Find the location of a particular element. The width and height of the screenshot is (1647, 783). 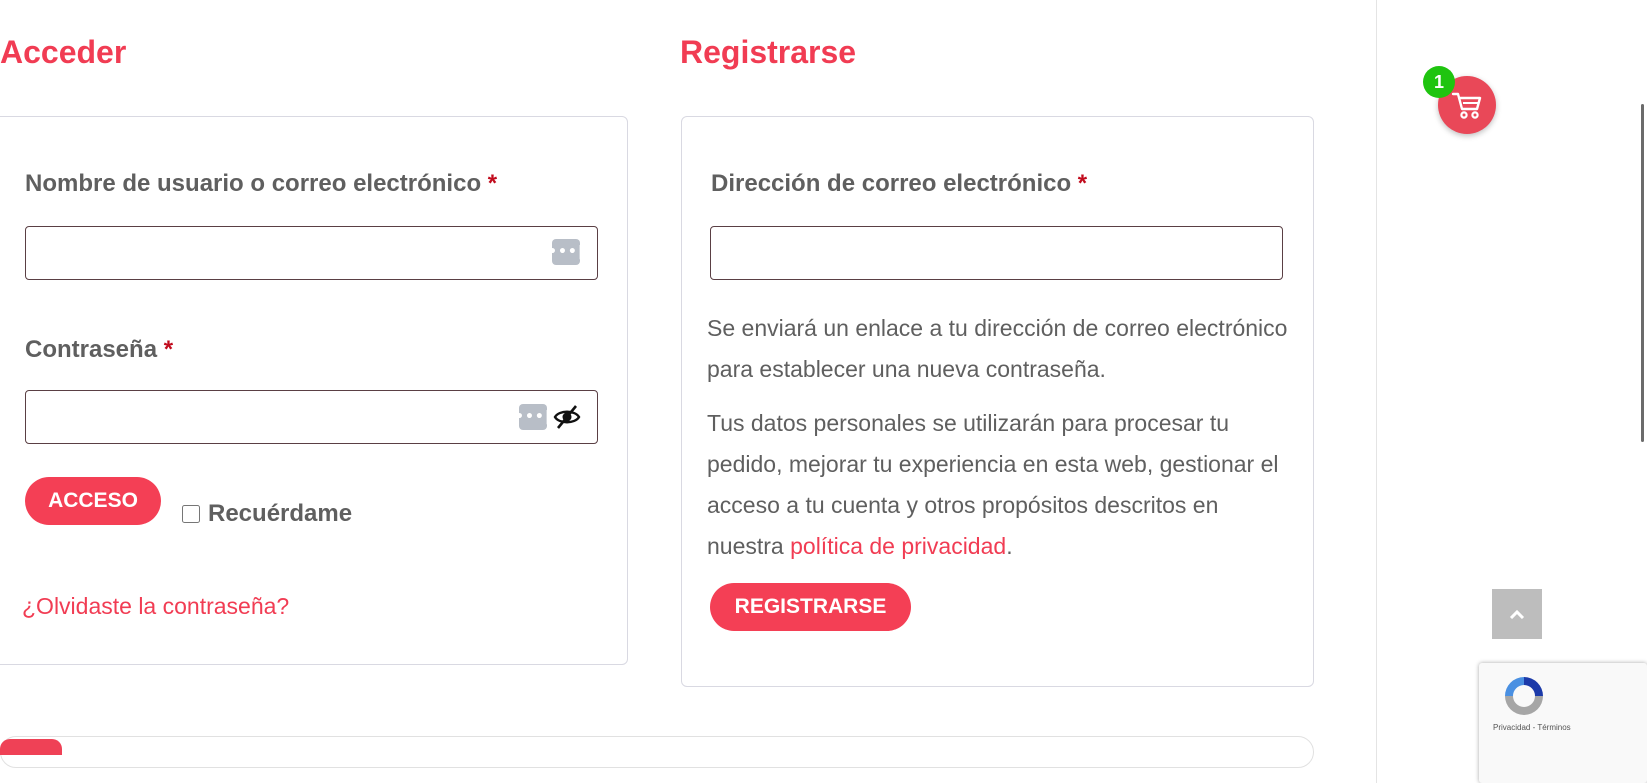

chevron-up-icon is located at coordinates (1517, 614).